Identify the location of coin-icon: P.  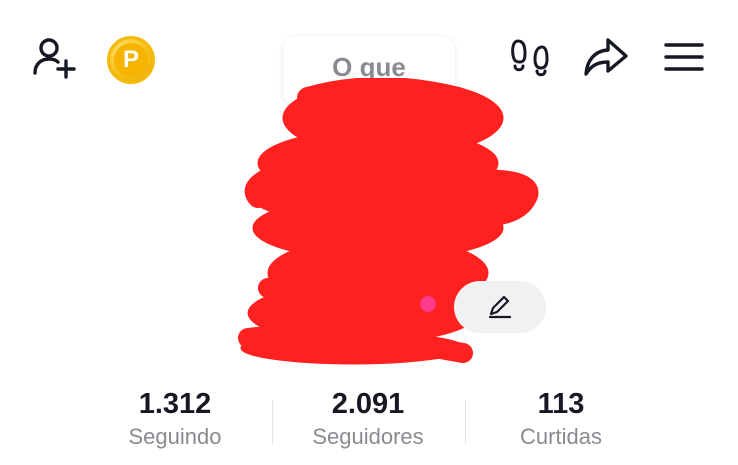
(131, 60).